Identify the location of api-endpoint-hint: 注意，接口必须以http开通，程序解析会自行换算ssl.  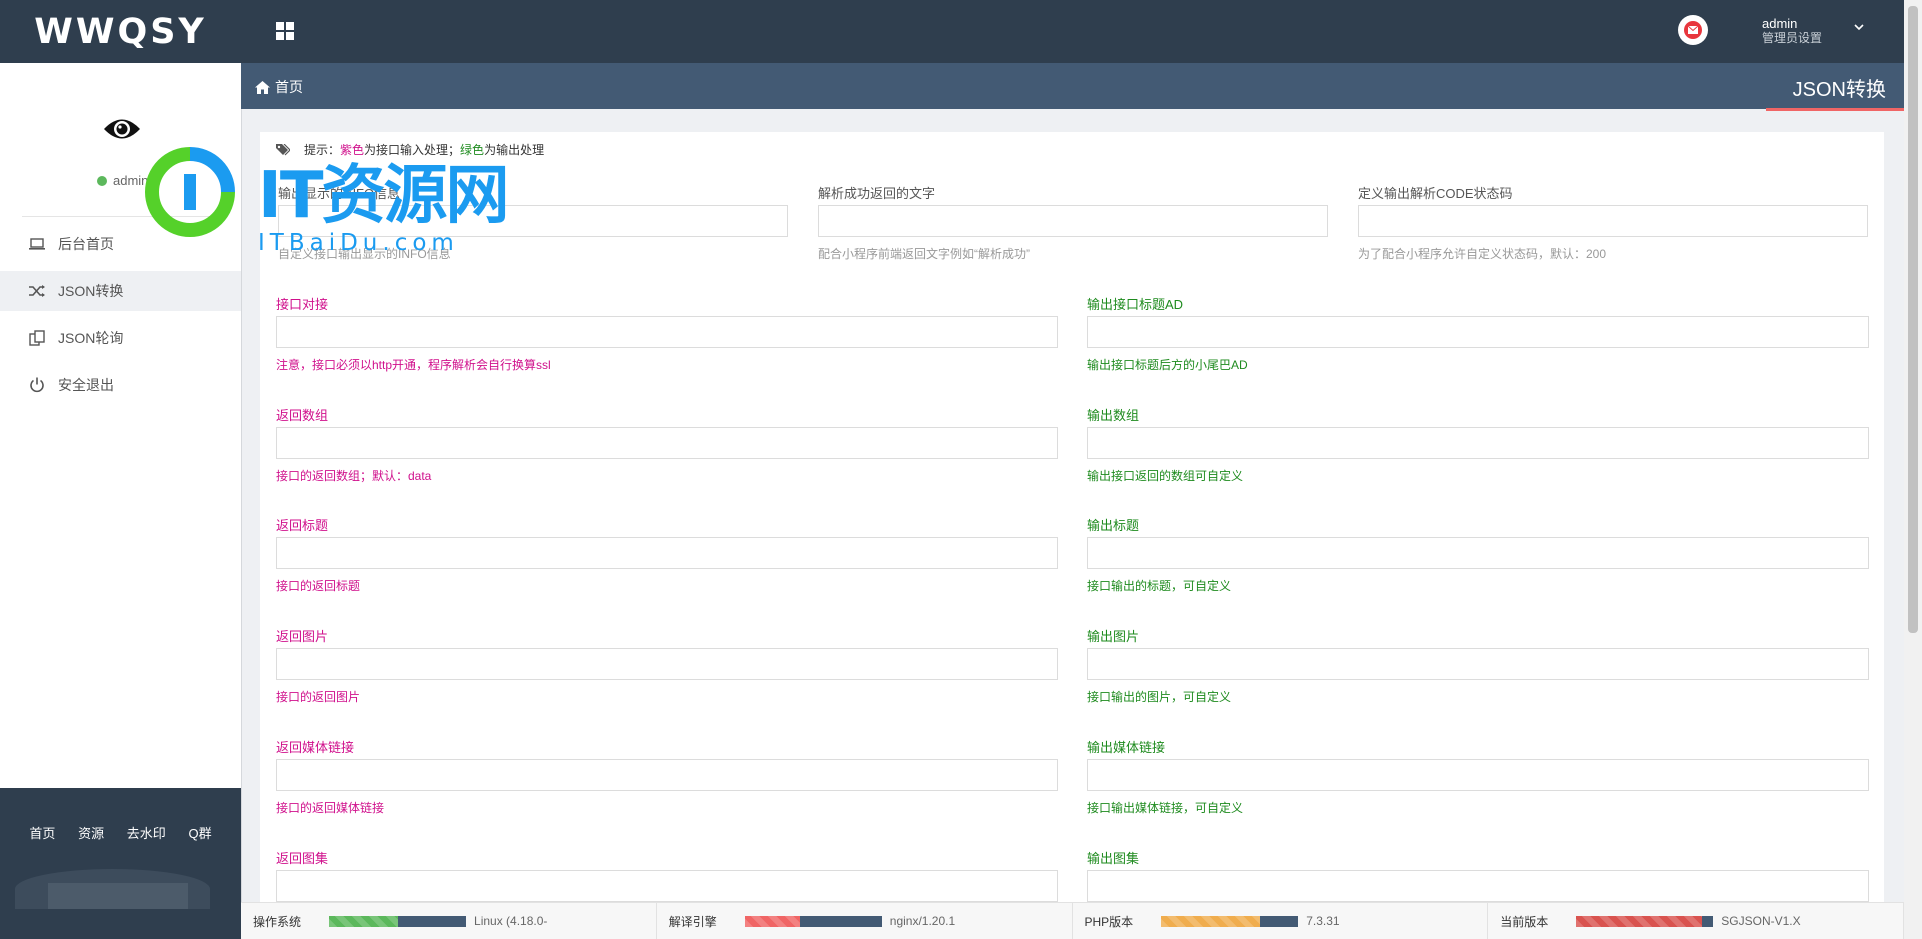
(413, 365).